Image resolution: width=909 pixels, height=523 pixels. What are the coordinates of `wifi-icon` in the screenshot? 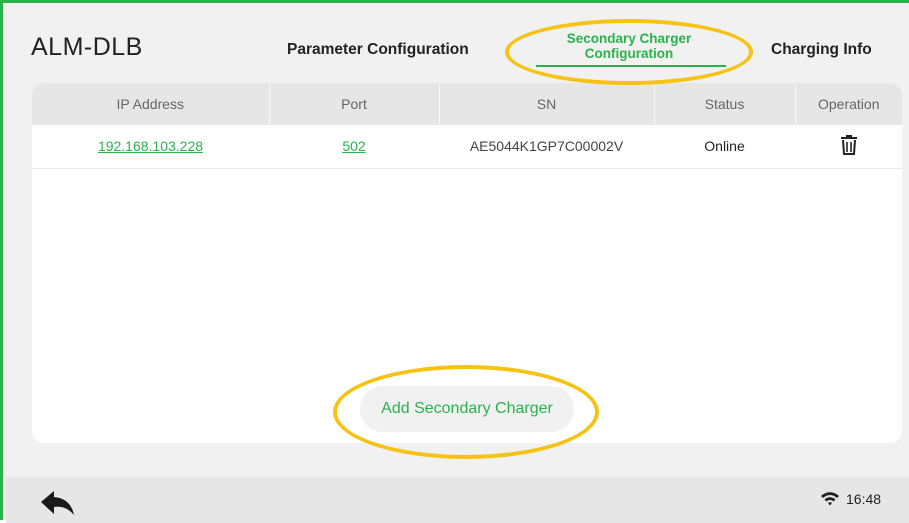 It's located at (830, 501).